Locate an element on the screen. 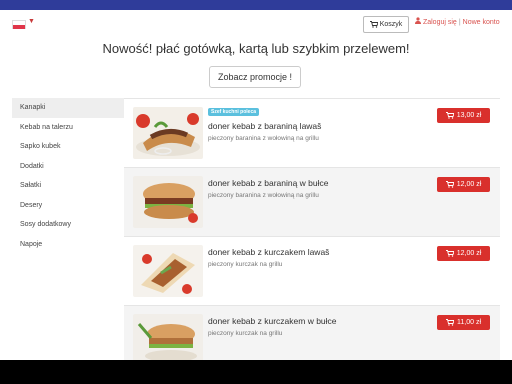 Image resolution: width=512 pixels, height=384 pixels. sidebar-item-desery: Desery is located at coordinates (68, 206).